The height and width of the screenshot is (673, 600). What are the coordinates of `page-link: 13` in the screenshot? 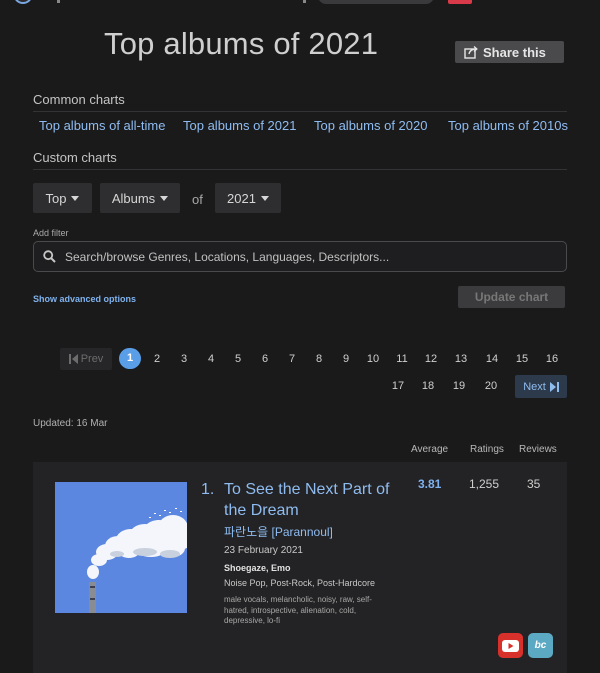 It's located at (461, 359).